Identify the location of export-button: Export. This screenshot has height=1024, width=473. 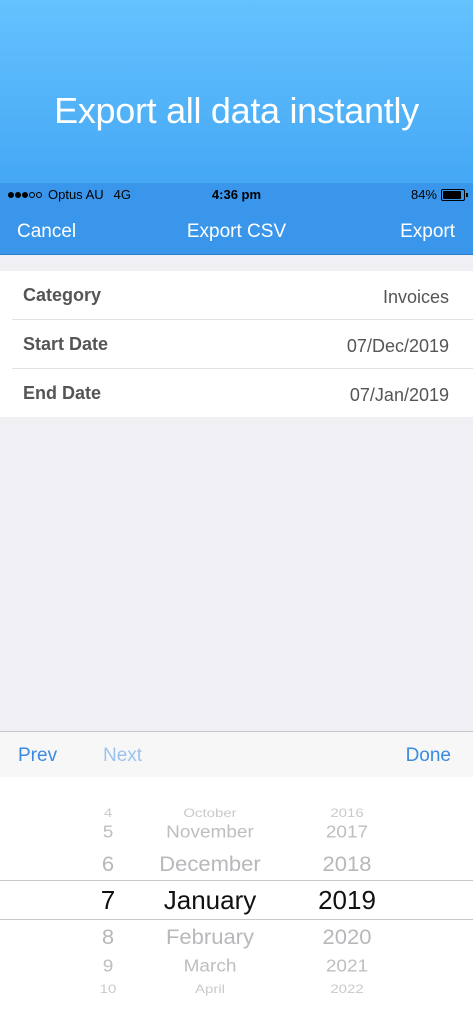
(427, 232).